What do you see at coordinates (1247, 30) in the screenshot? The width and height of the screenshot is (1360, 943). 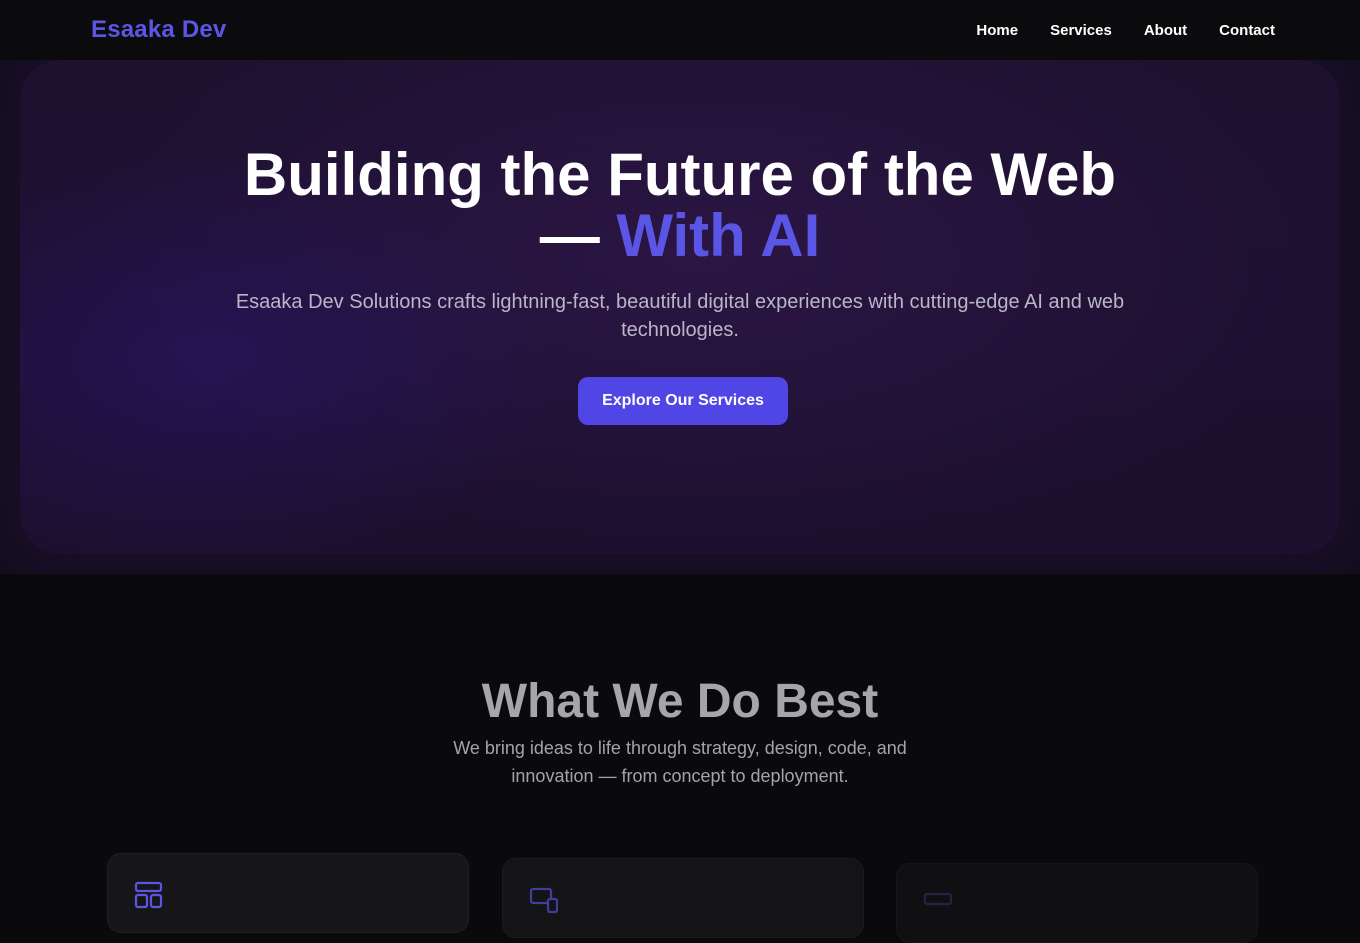 I see `nav-link-contact: Contact` at bounding box center [1247, 30].